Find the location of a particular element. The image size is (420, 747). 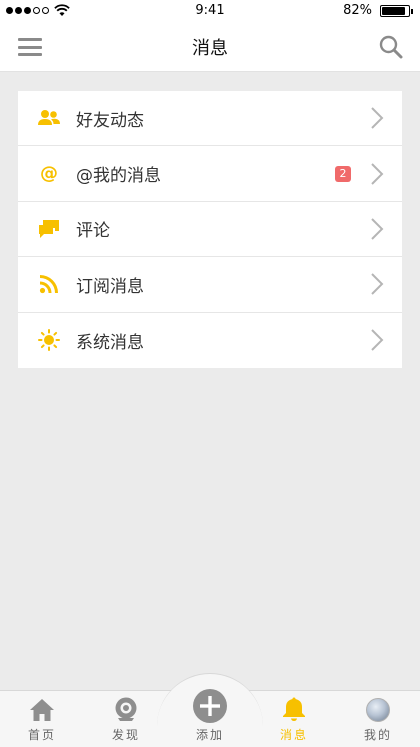

tab-add: 添加 is located at coordinates (210, 715).